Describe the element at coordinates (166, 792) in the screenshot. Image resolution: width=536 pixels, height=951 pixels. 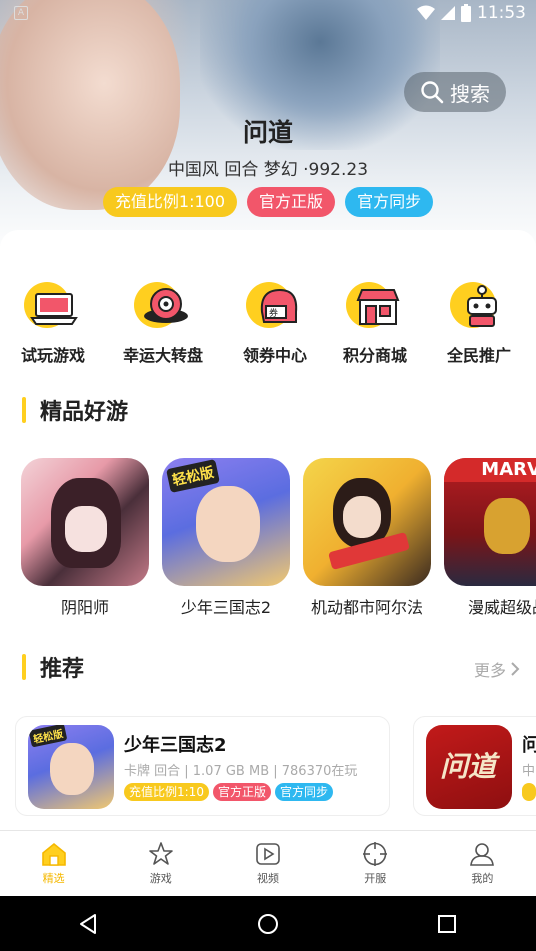
I see `tag-recharge-ratio: 充值比例1:10` at that location.